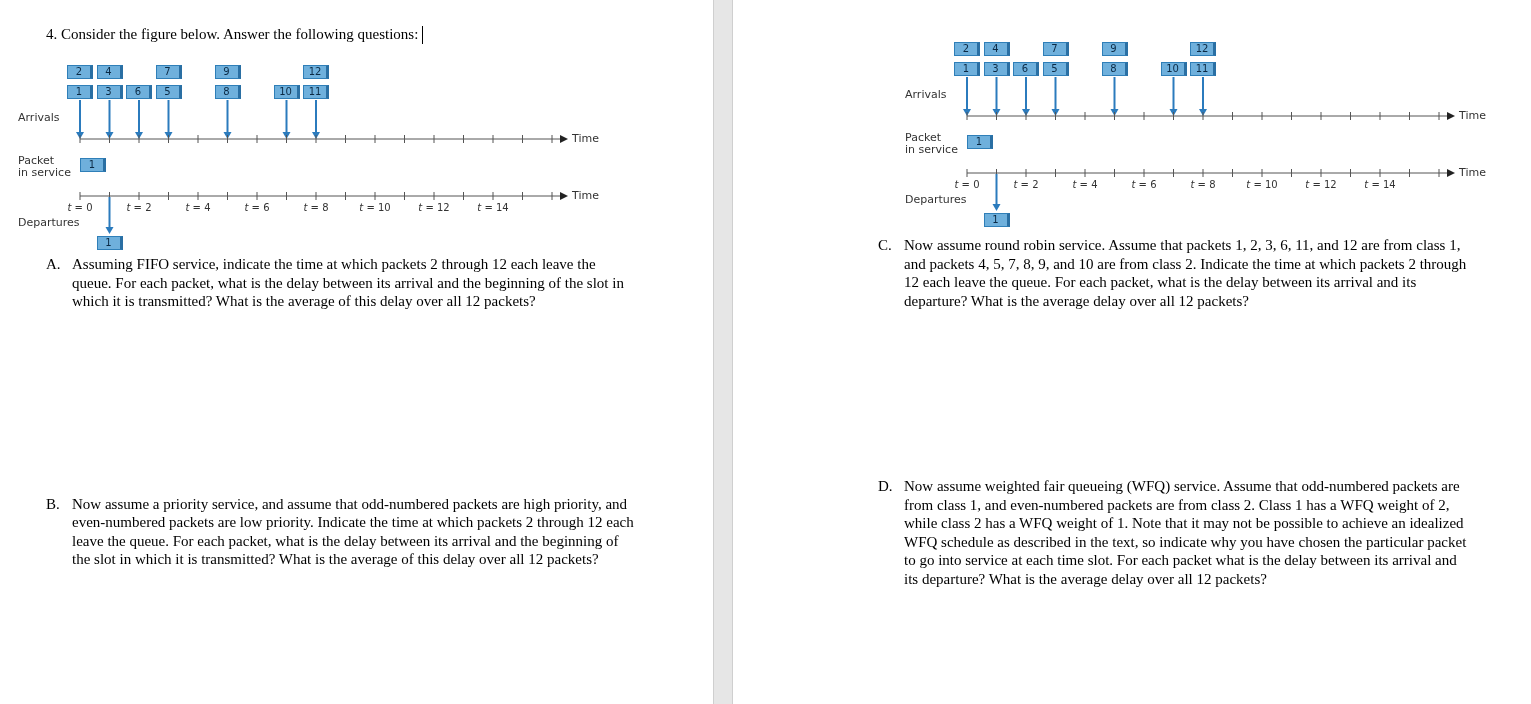  I want to click on question-text: Now assume weighted fair queueing (WFQ) service. Assume that odd-numbered packets are from class 1, and even-numbered packets are from class 2. Class 1 has a WFQ weight of 2, while class 2 has a WFQ weight of 1. Note that it may not be possible to achieve an idealized WFQ schedule as described in the text, so indicate why you have chosen the particular packet to go into service at each time slot. For each packet what is the delay between its arrival and its departure? What is the average delay over all 12 packets?, so click(1186, 532).